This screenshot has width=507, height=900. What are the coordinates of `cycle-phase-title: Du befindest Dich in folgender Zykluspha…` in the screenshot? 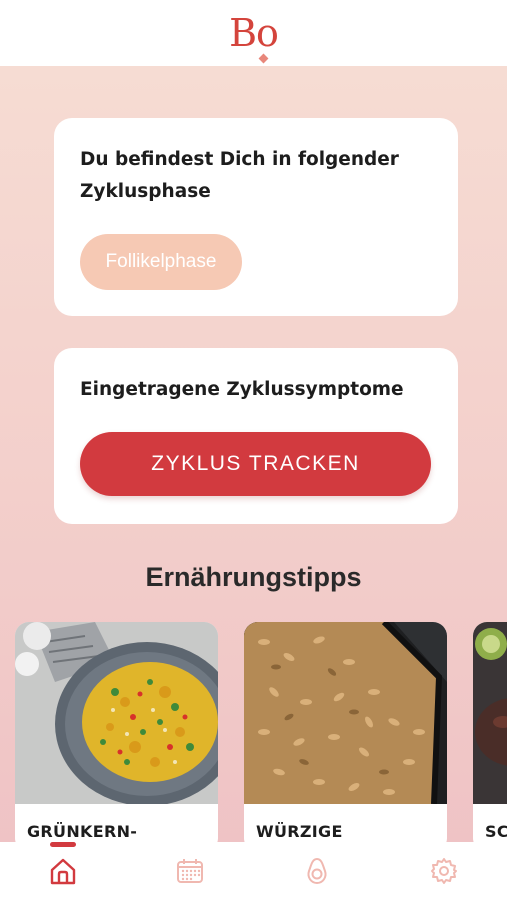 It's located at (239, 175).